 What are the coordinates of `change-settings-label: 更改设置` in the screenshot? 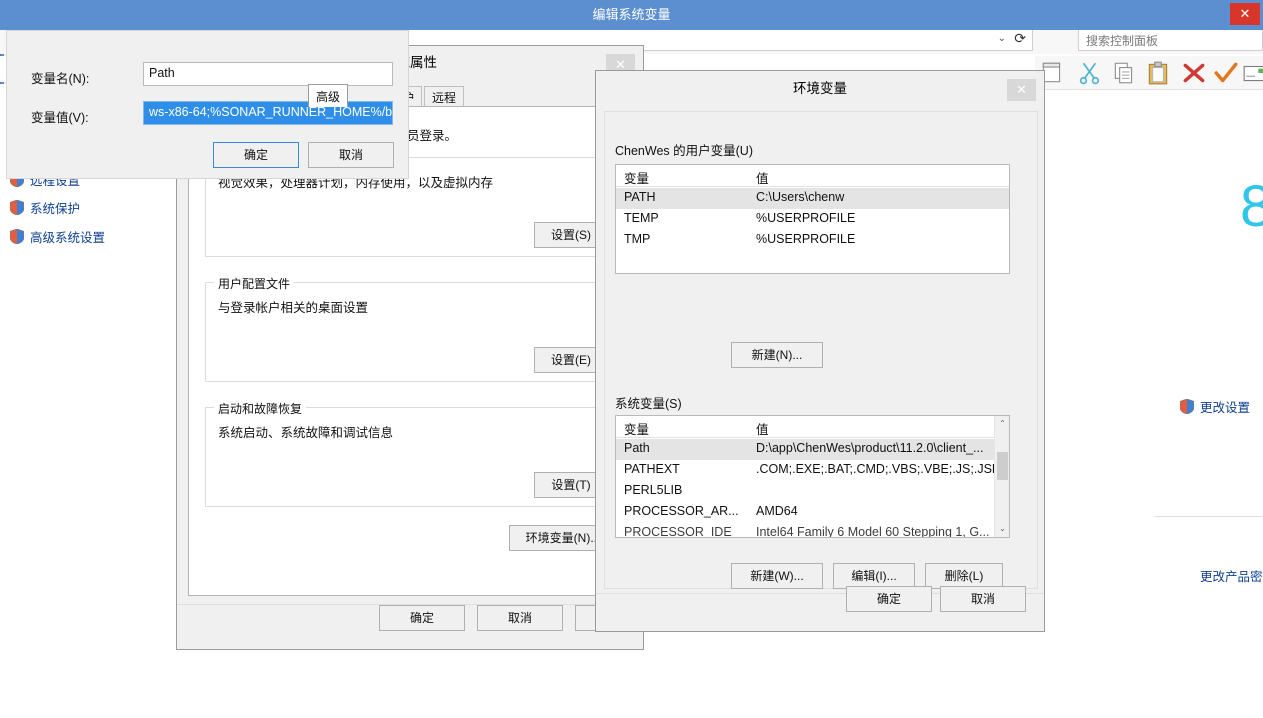 It's located at (1225, 408).